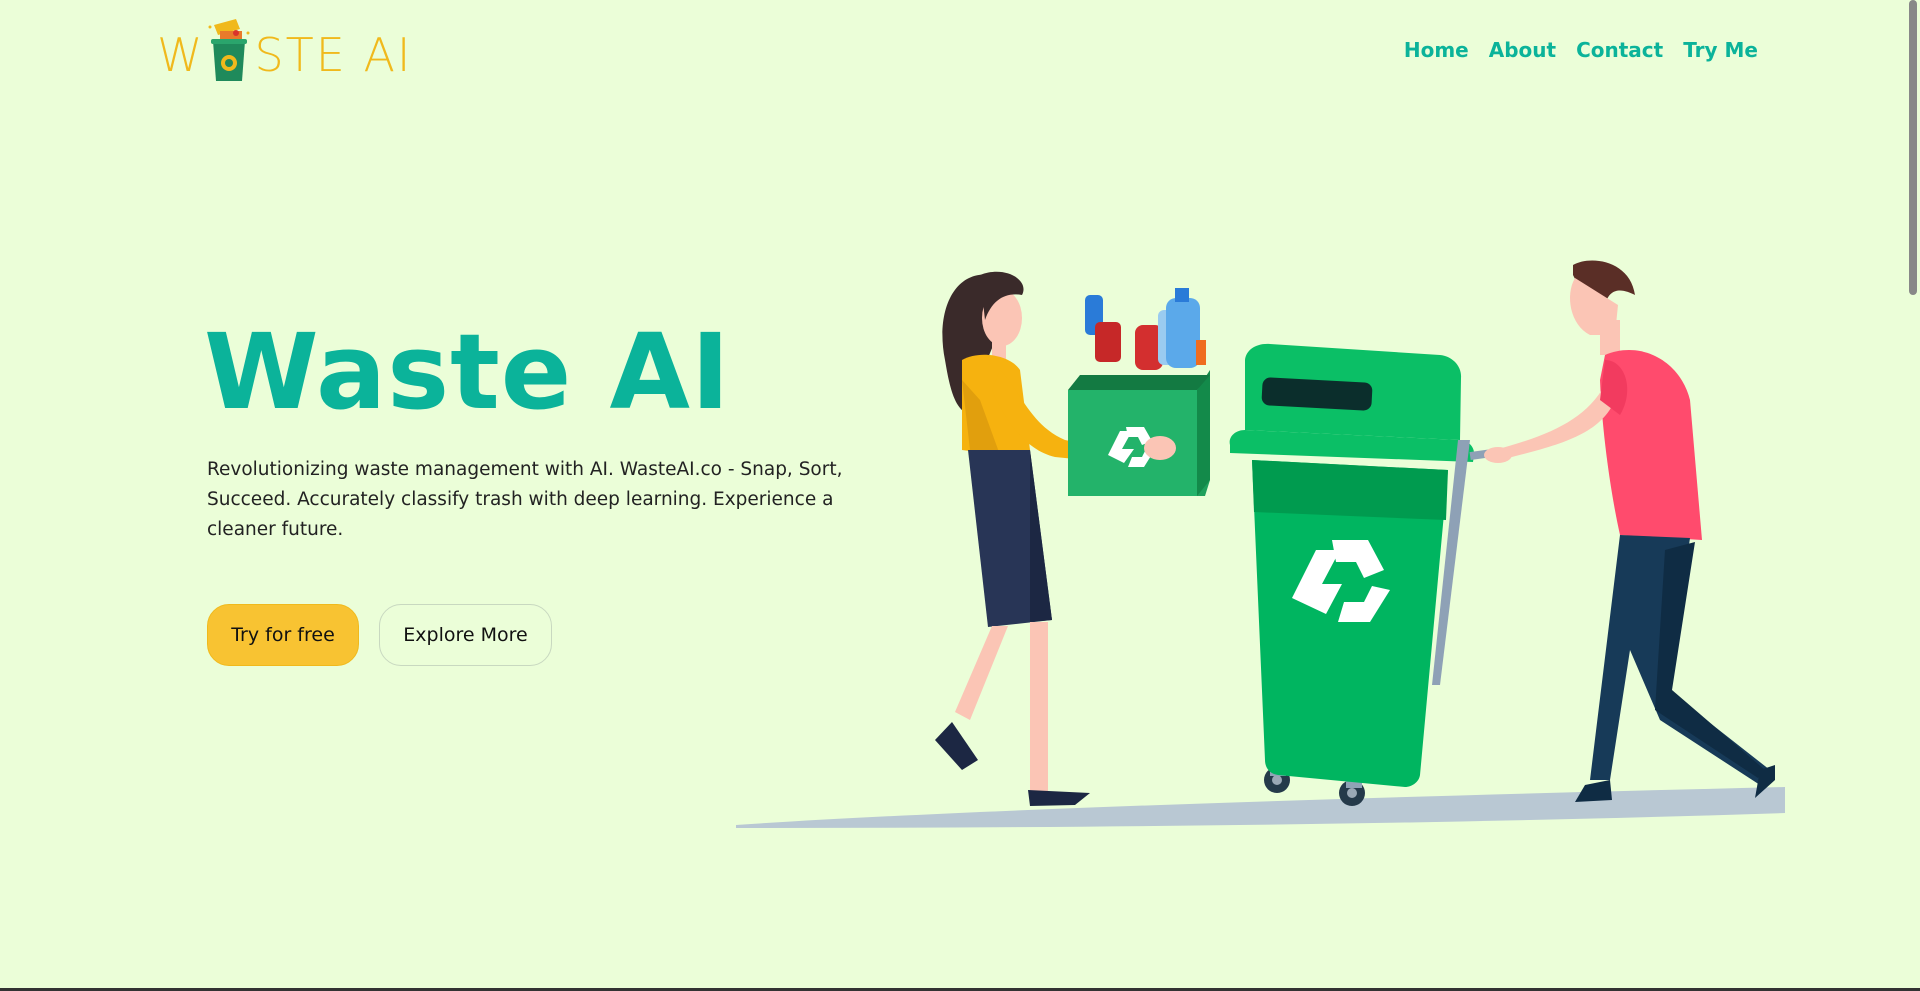 The height and width of the screenshot is (991, 1920). I want to click on man-figure, so click(1629, 531).